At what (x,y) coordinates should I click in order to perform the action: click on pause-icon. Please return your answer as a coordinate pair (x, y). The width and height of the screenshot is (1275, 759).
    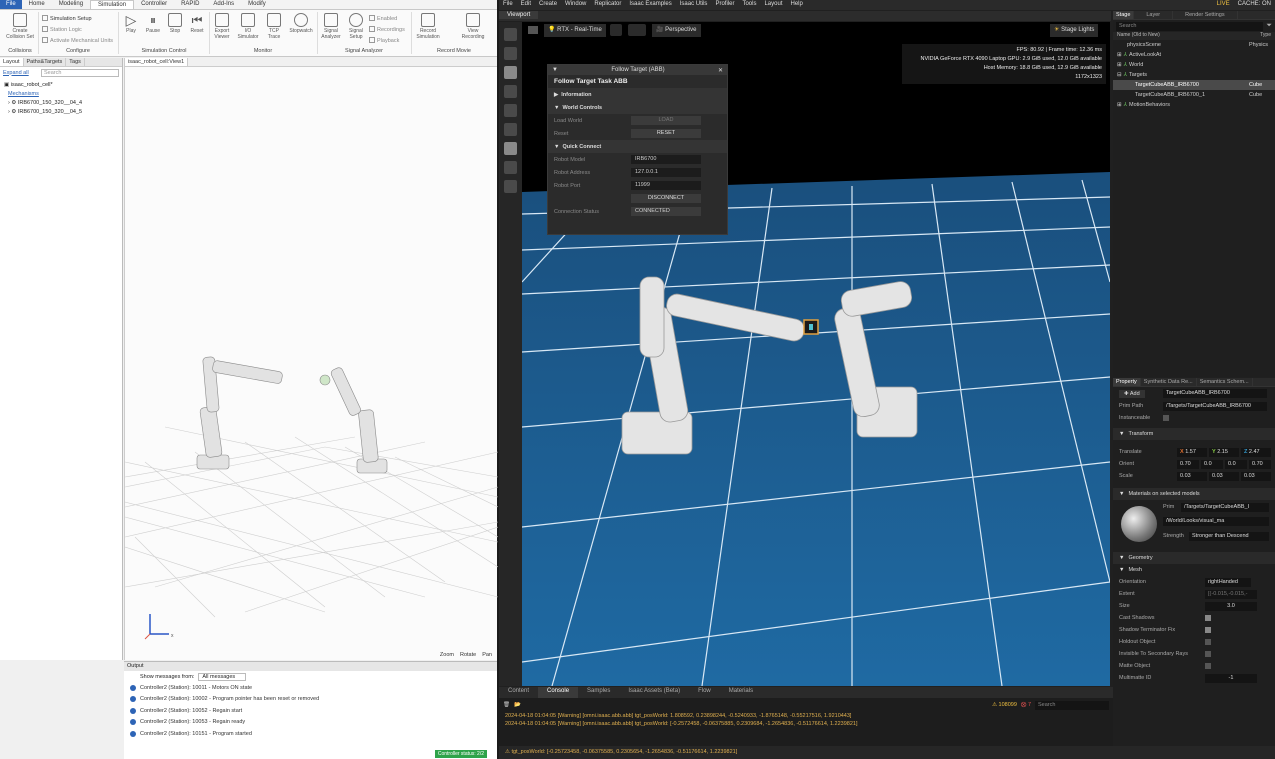
    Looking at the image, I should click on (510, 148).